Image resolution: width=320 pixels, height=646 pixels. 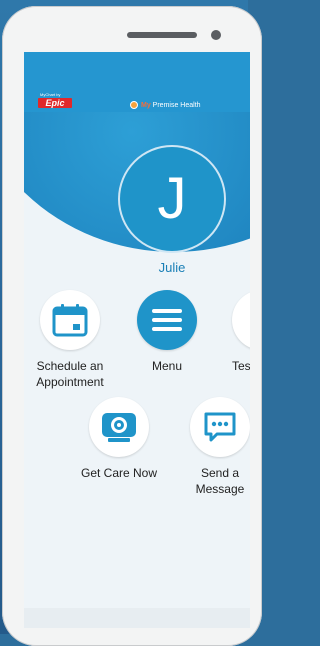 I want to click on schedule-appointment-button: Schedule an Appointment, so click(x=72, y=340).